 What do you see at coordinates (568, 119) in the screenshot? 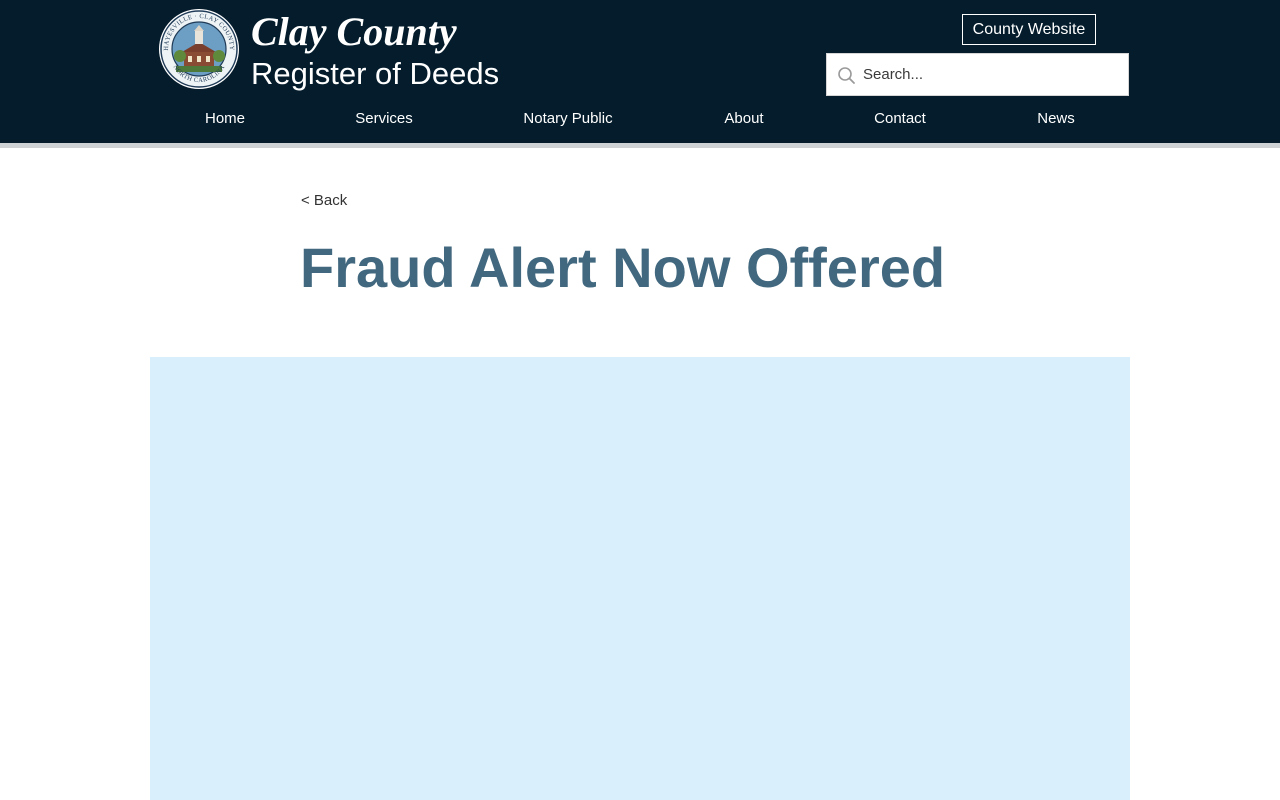
I see `nav-item-notary-public: Notary Public` at bounding box center [568, 119].